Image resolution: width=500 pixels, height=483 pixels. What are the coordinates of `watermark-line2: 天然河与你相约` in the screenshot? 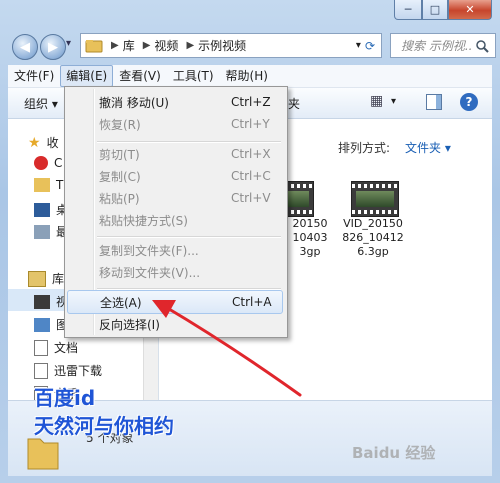 It's located at (104, 426).